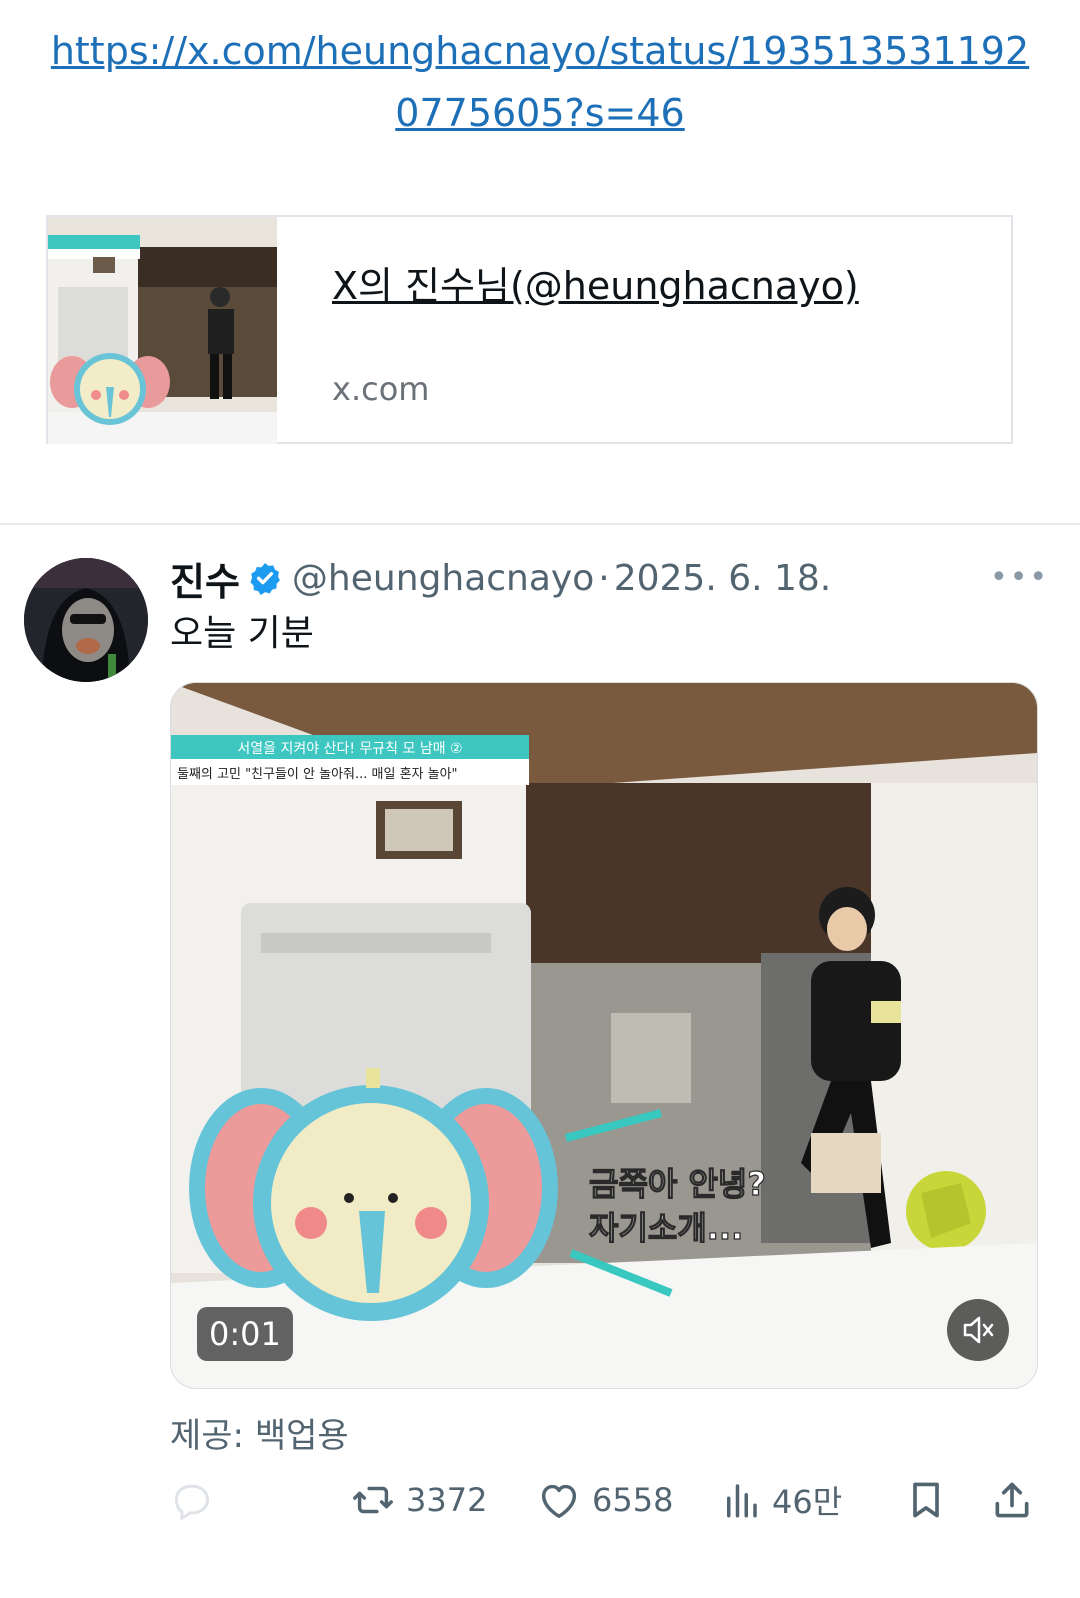 The width and height of the screenshot is (1080, 1598). I want to click on retweet-button: 3372, so click(418, 1500).